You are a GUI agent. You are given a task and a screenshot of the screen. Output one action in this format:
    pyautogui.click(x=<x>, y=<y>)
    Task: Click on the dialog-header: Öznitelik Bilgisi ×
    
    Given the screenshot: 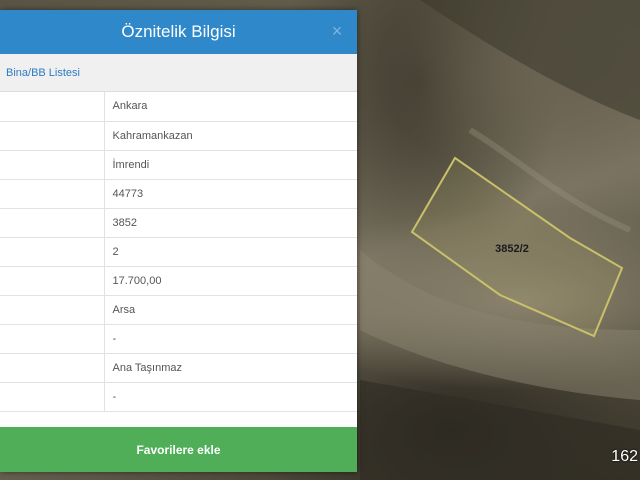 What is the action you would take?
    pyautogui.click(x=178, y=32)
    